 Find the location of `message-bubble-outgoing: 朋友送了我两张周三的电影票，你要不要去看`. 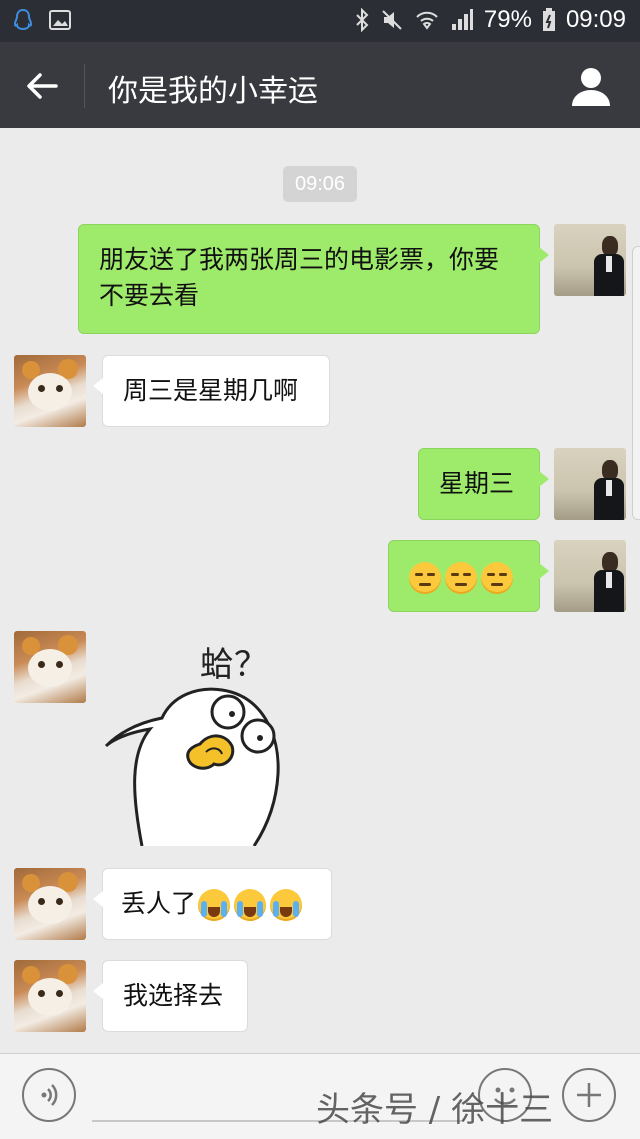

message-bubble-outgoing: 朋友送了我两张周三的电影票，你要不要去看 is located at coordinates (313, 279).